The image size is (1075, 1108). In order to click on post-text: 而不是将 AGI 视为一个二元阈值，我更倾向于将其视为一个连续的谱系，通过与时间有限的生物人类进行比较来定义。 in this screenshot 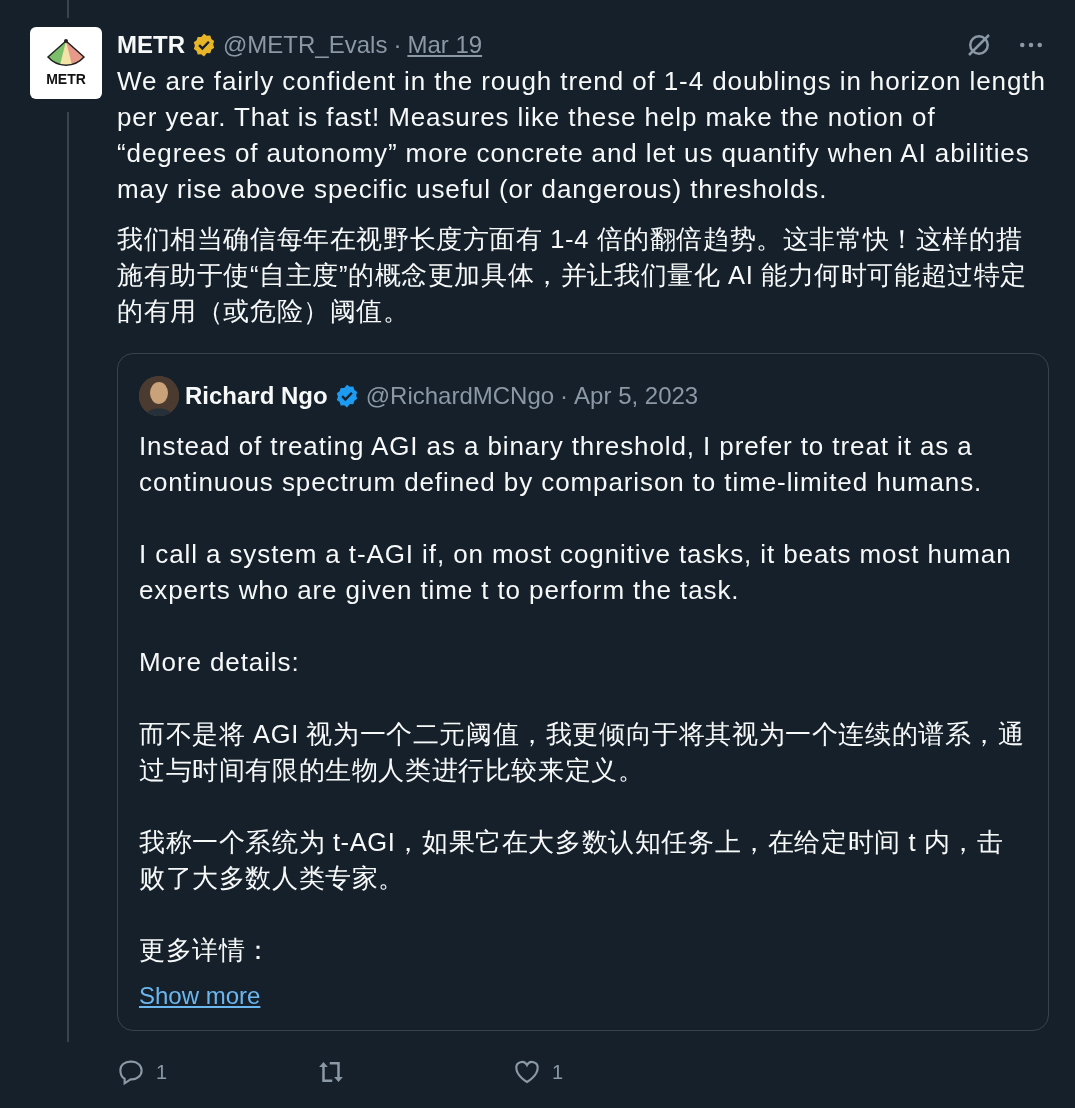, I will do `click(582, 752)`.